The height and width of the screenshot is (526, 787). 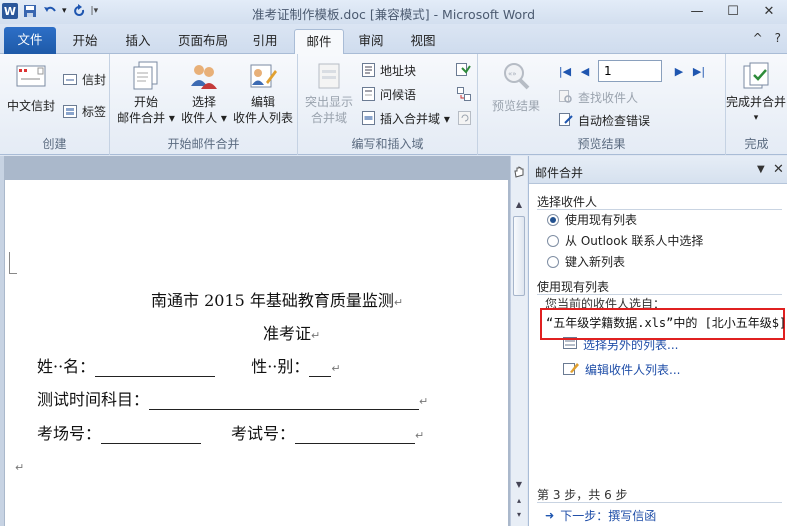 What do you see at coordinates (559, 173) in the screenshot?
I see `pane-title: 邮件合并` at bounding box center [559, 173].